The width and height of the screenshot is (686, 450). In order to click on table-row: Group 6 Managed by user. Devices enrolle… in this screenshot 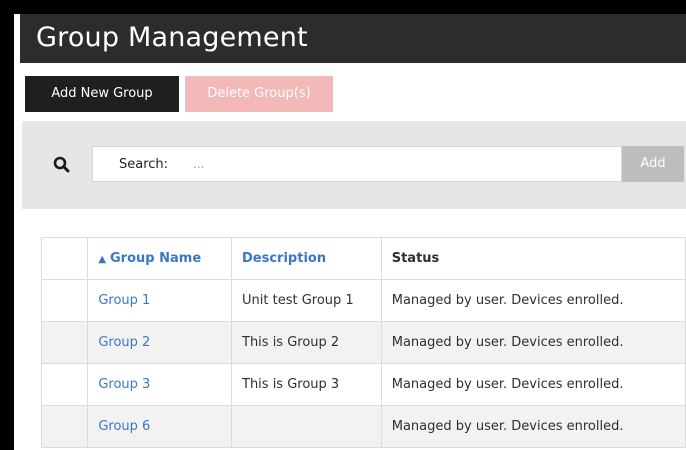, I will do `click(363, 426)`.